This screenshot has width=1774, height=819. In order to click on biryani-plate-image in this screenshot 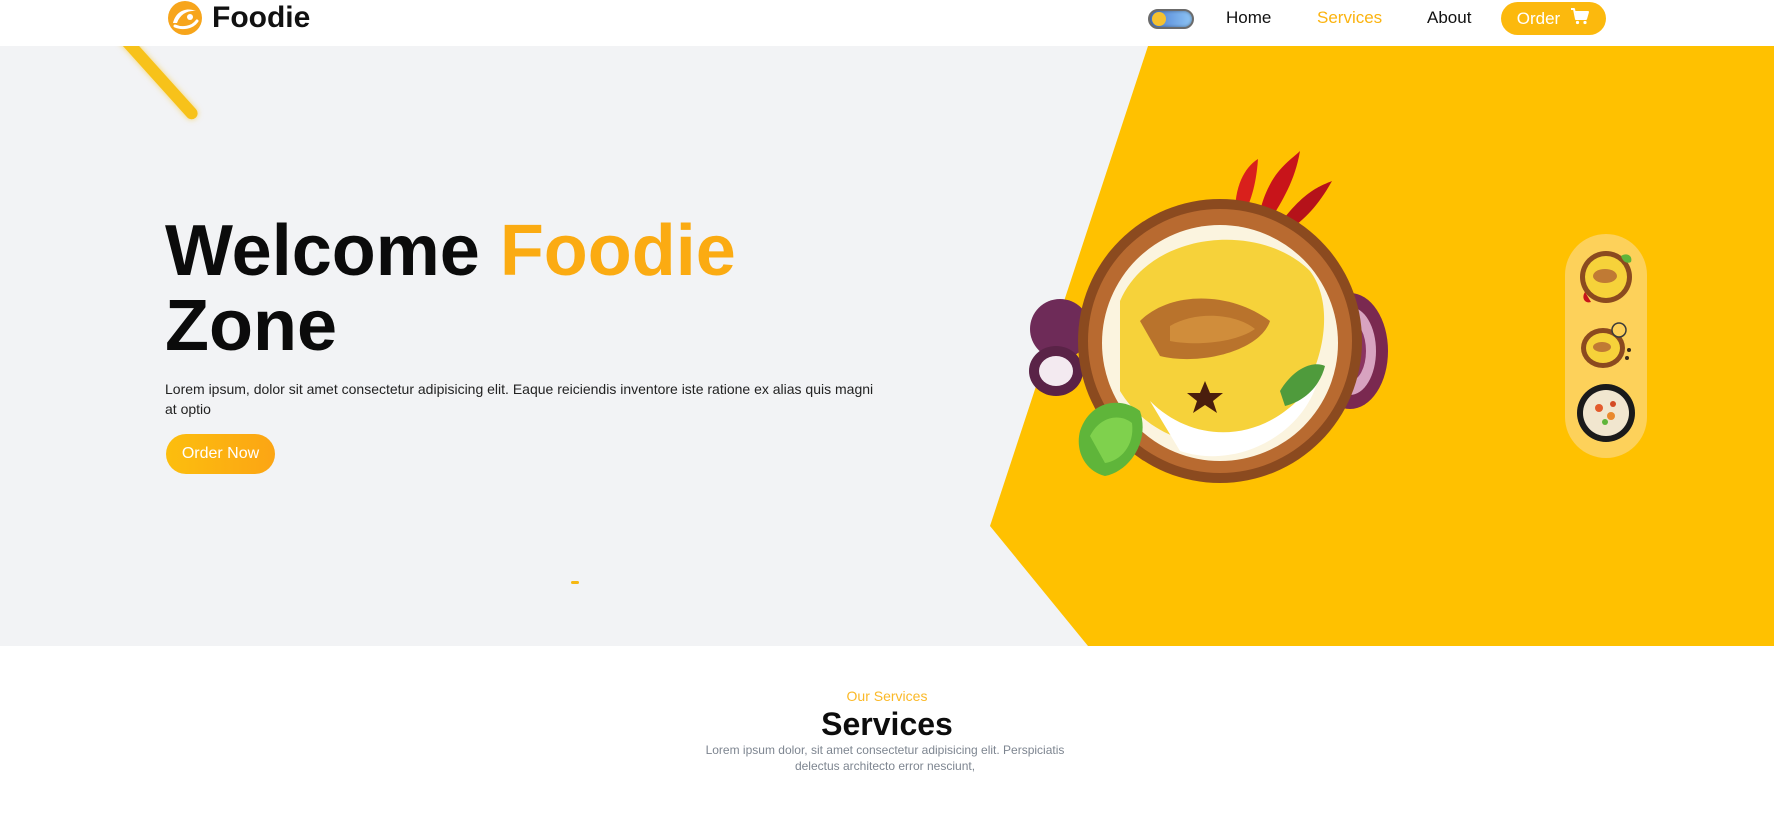, I will do `click(1208, 317)`.